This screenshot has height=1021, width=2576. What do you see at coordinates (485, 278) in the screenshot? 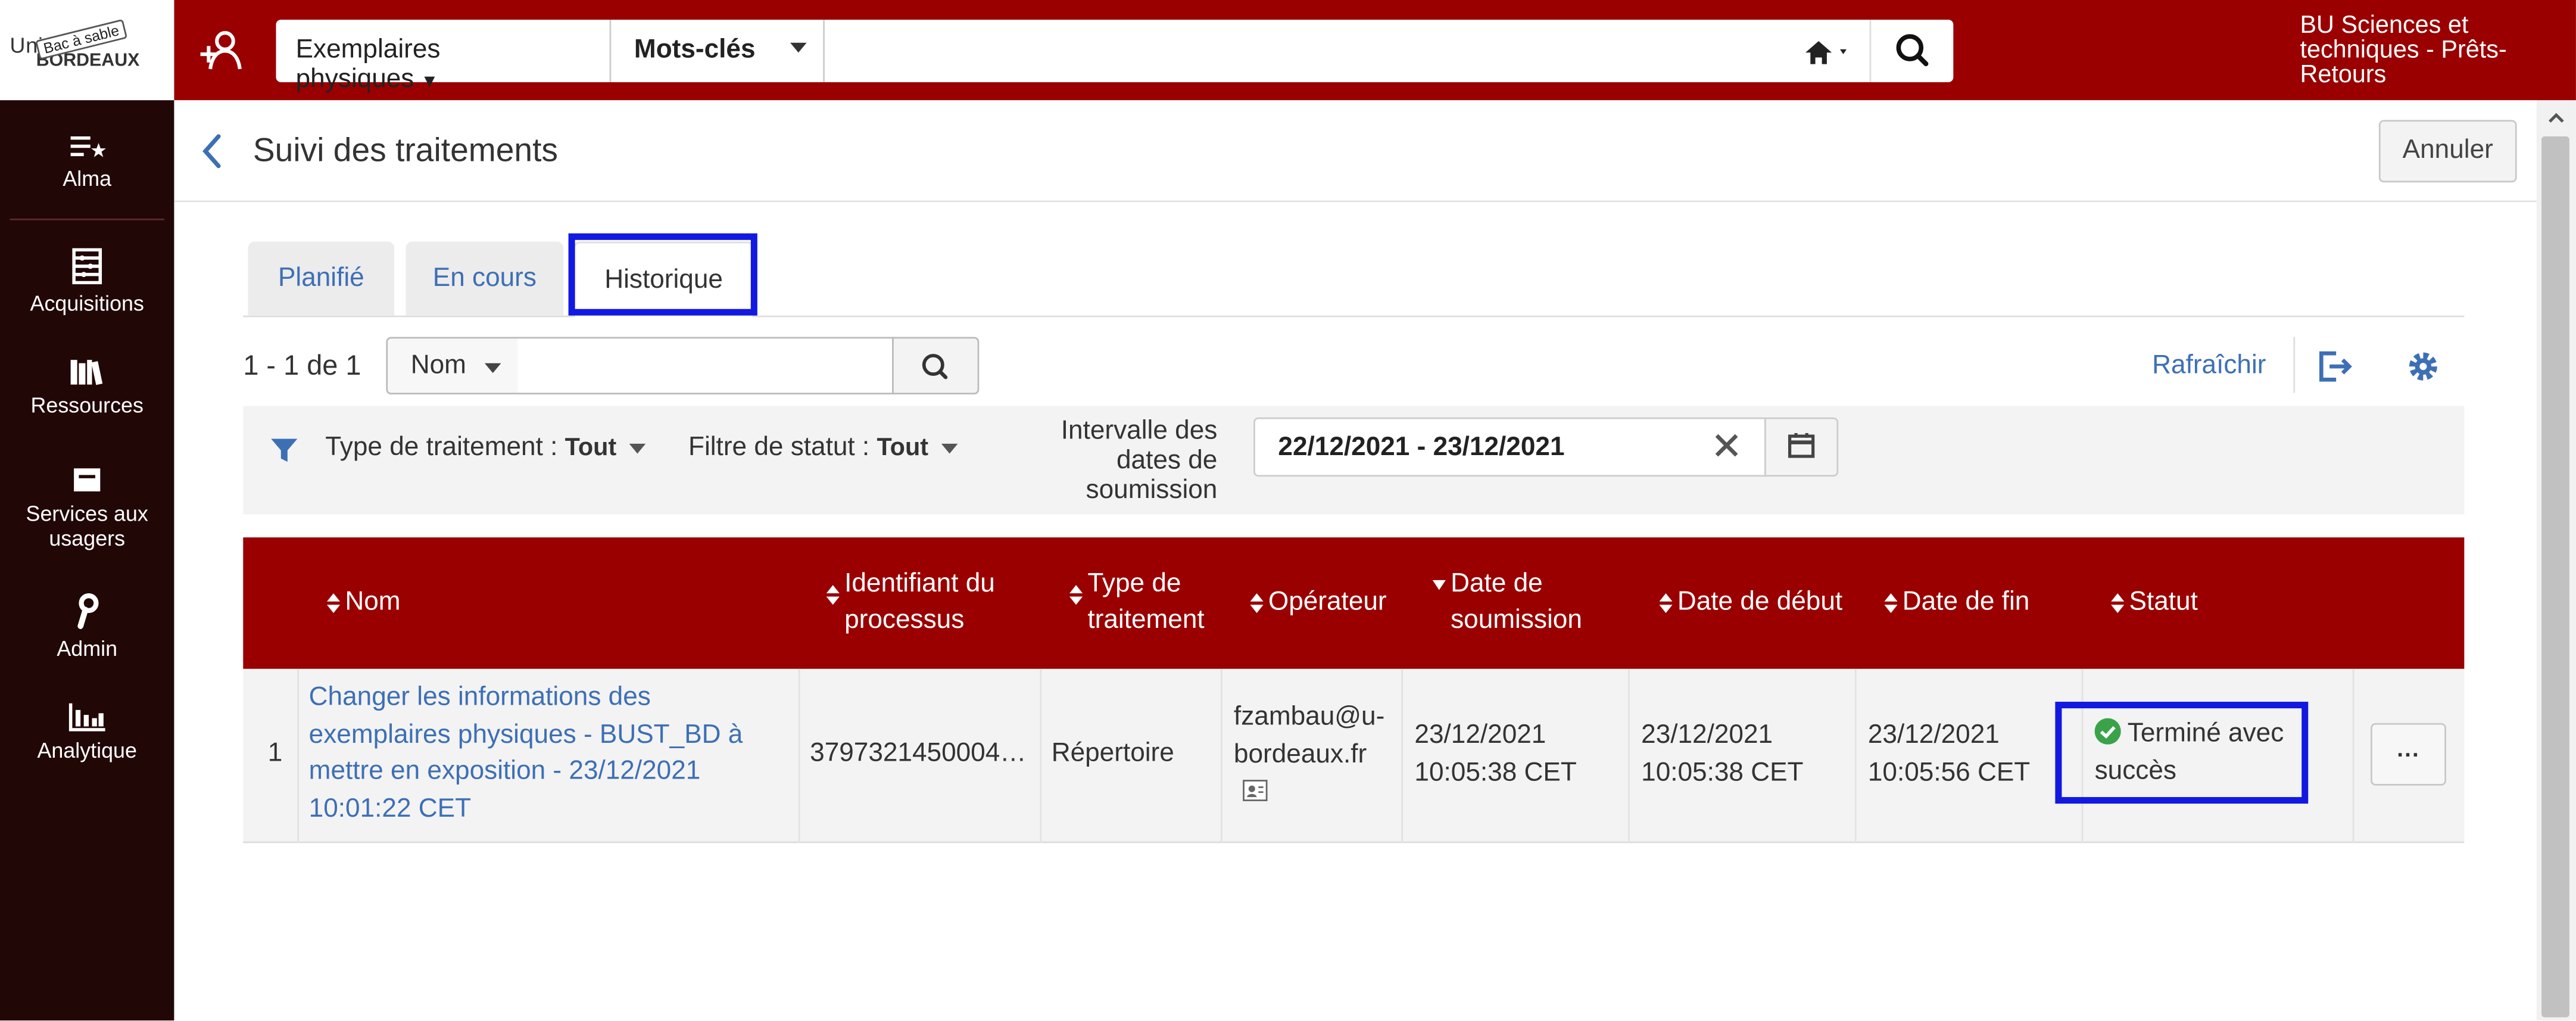
I see `tab-en-cours: En cours` at bounding box center [485, 278].